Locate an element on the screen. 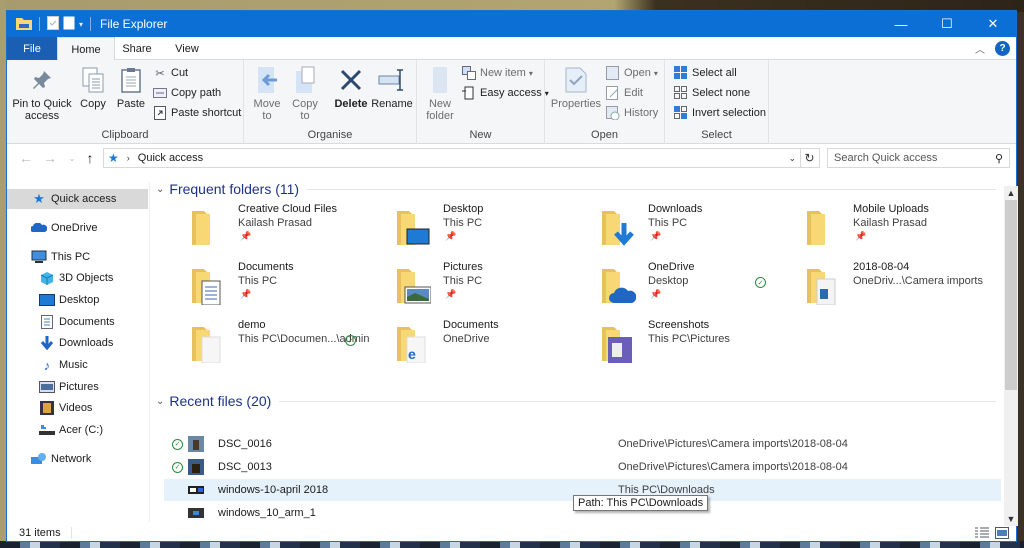 The width and height of the screenshot is (1024, 548). edit-button: Edit is located at coordinates (624, 93).